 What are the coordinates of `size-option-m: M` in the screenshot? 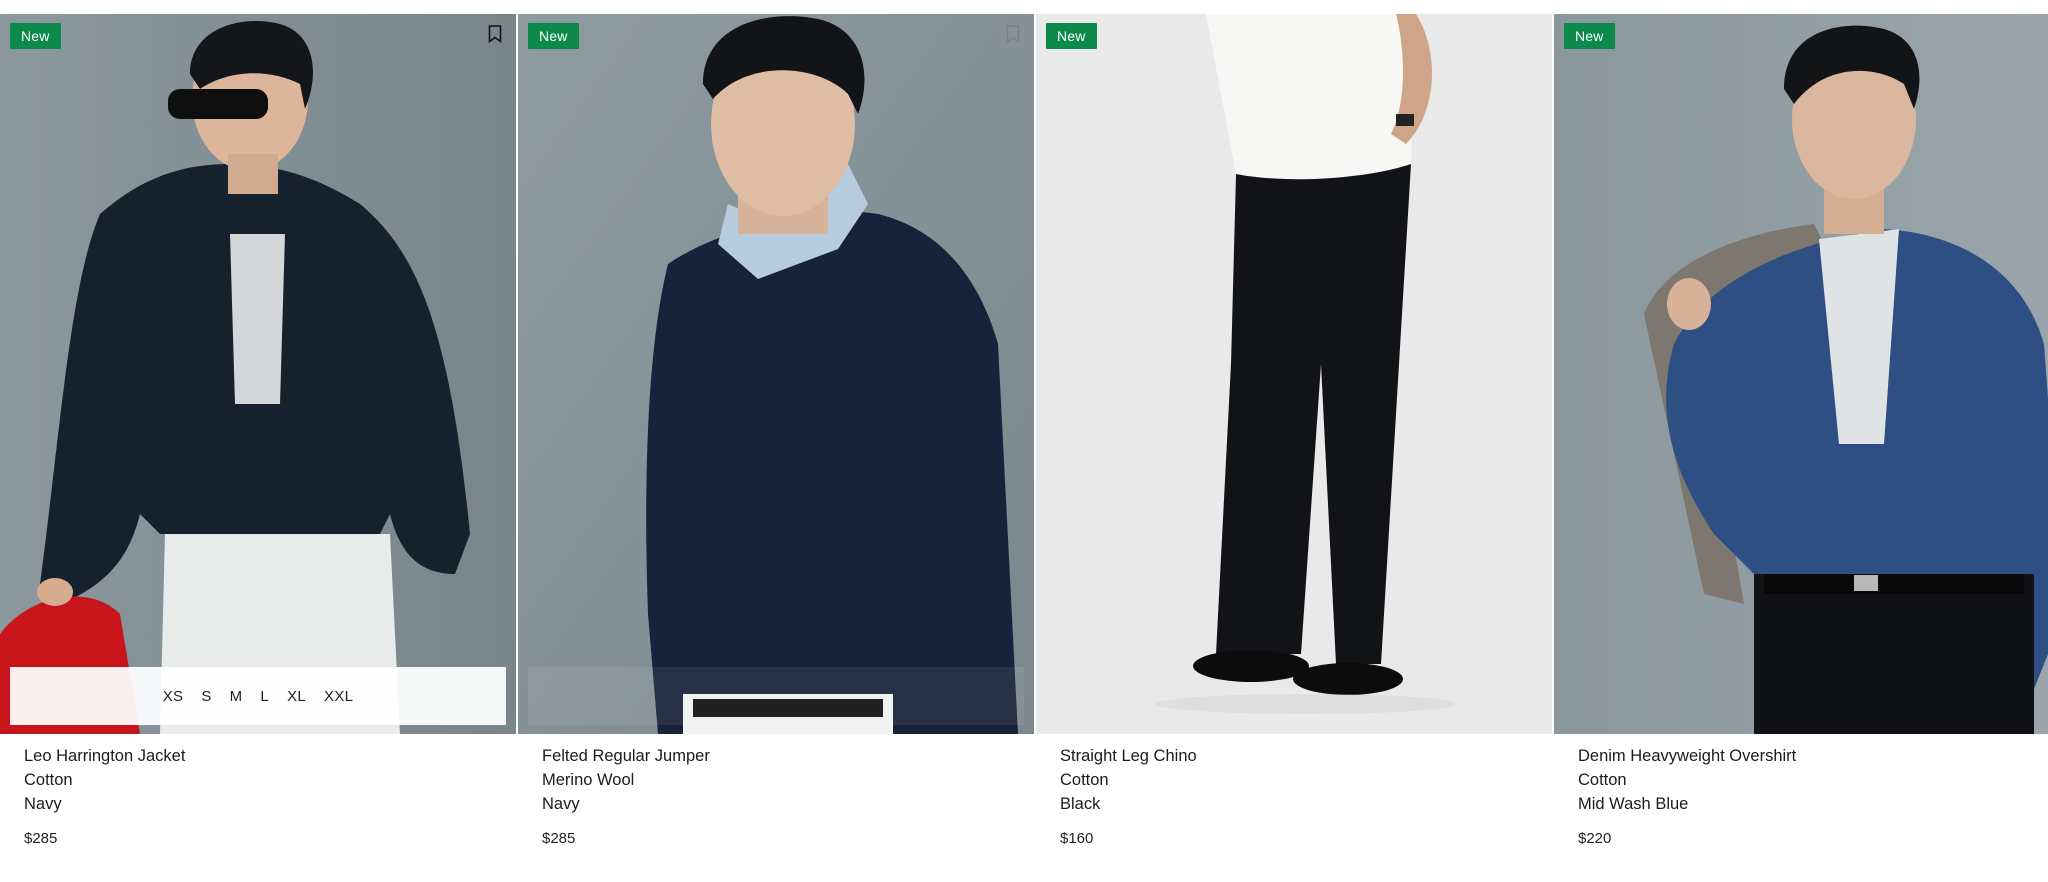 It's located at (236, 696).